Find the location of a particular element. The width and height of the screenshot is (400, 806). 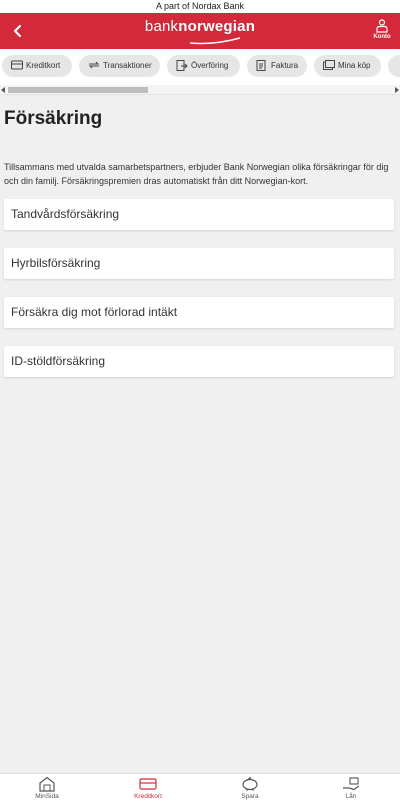

nav-item-kreditkort: Kreditkort is located at coordinates (148, 788).